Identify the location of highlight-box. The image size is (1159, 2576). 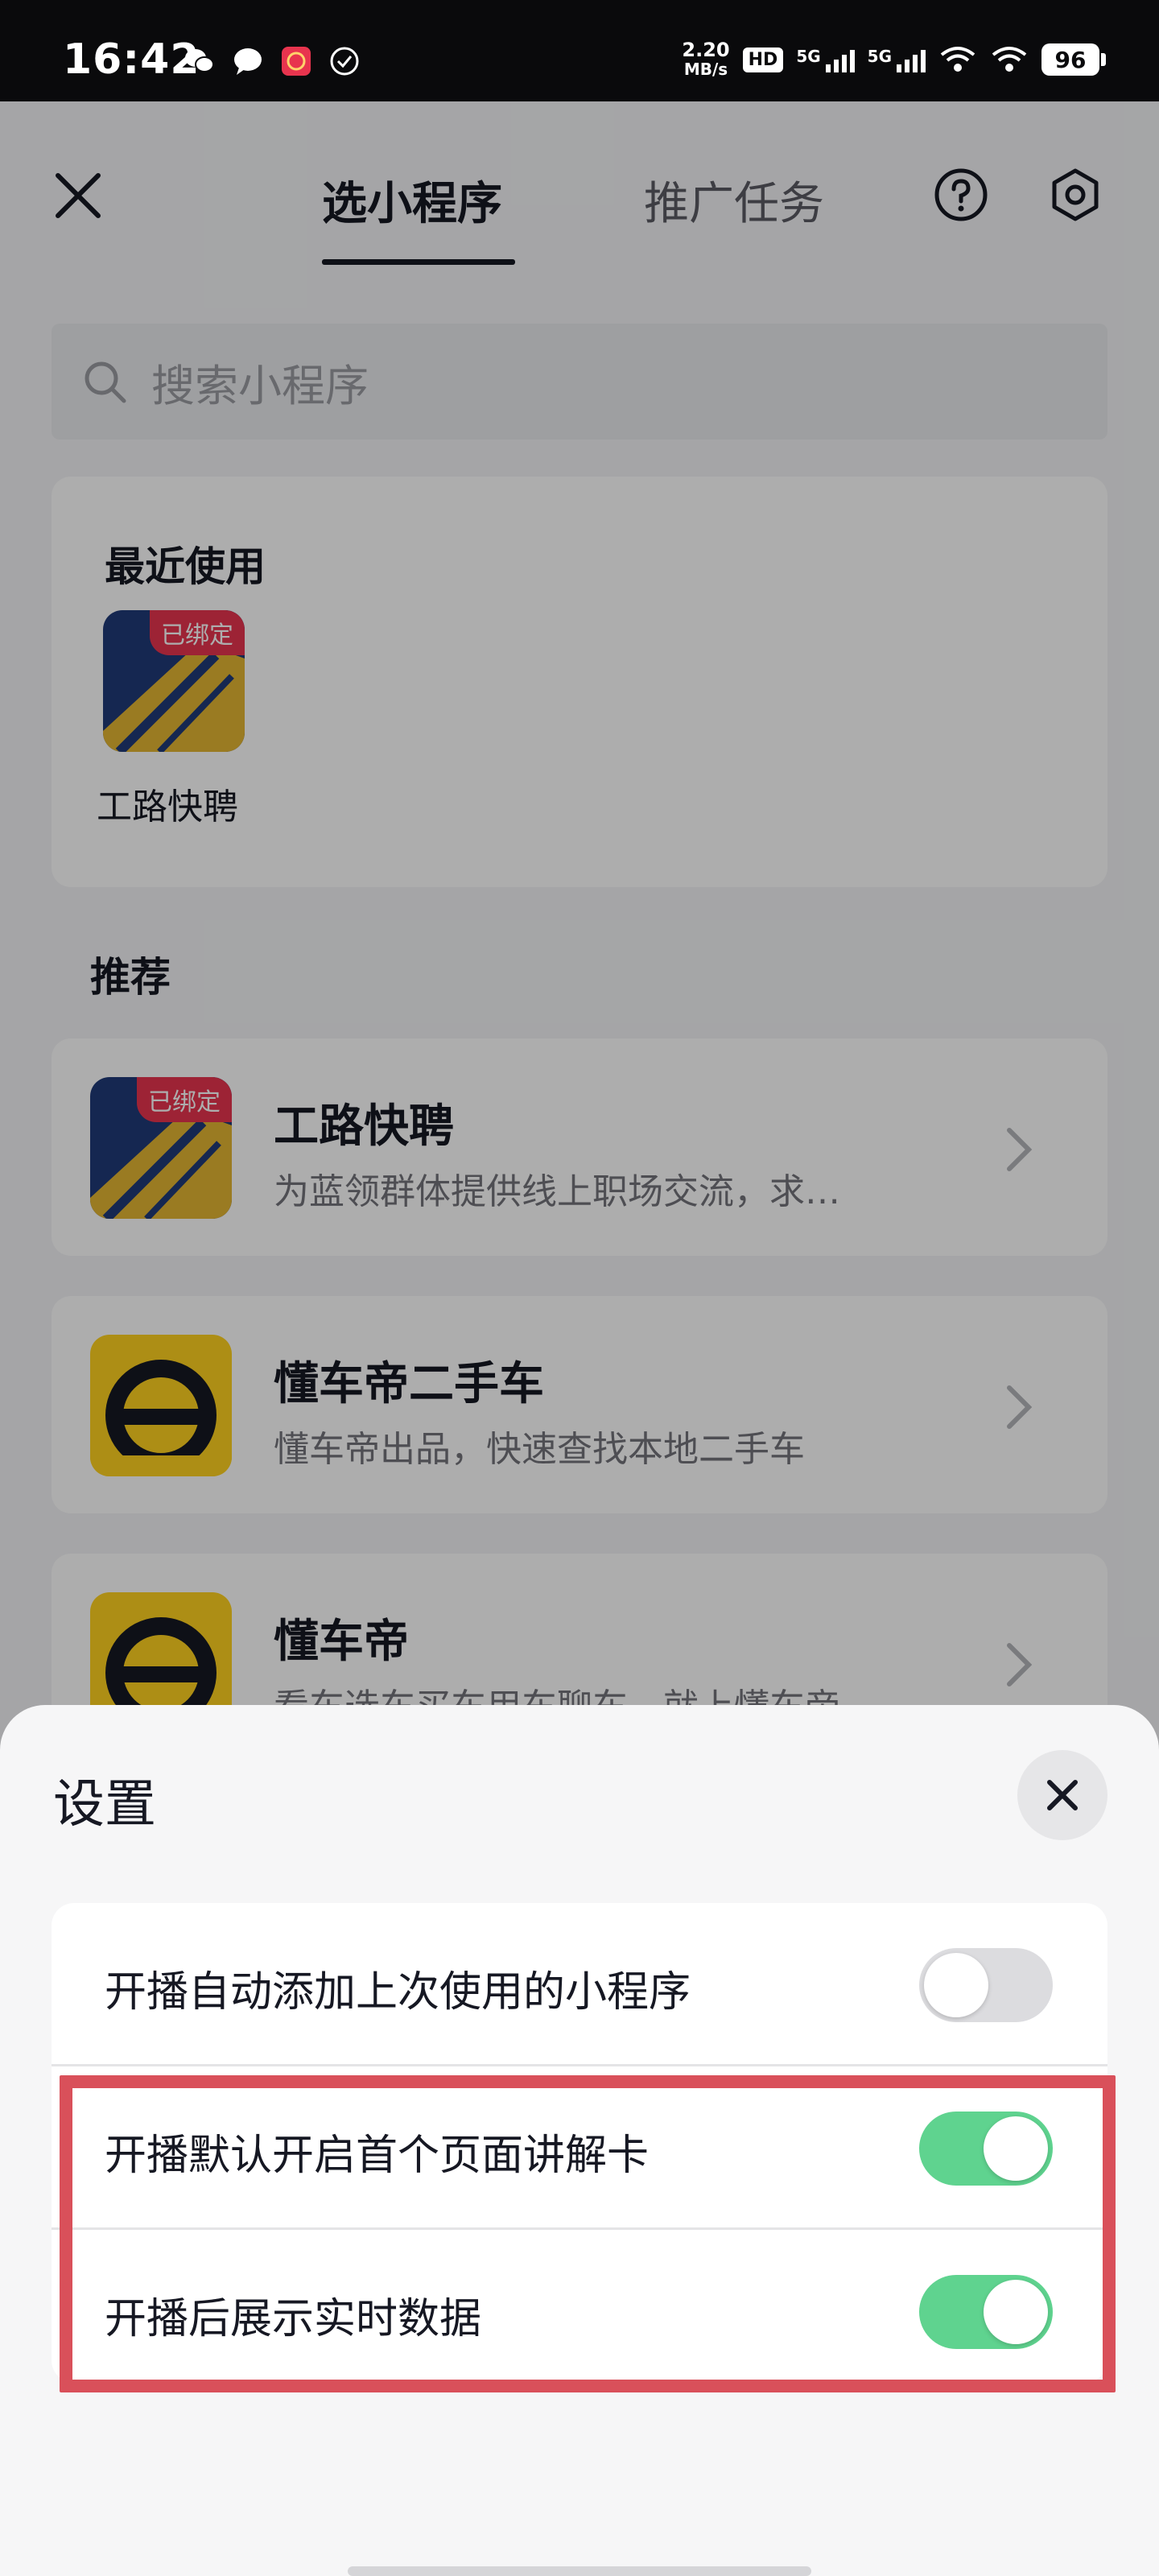
(588, 2233).